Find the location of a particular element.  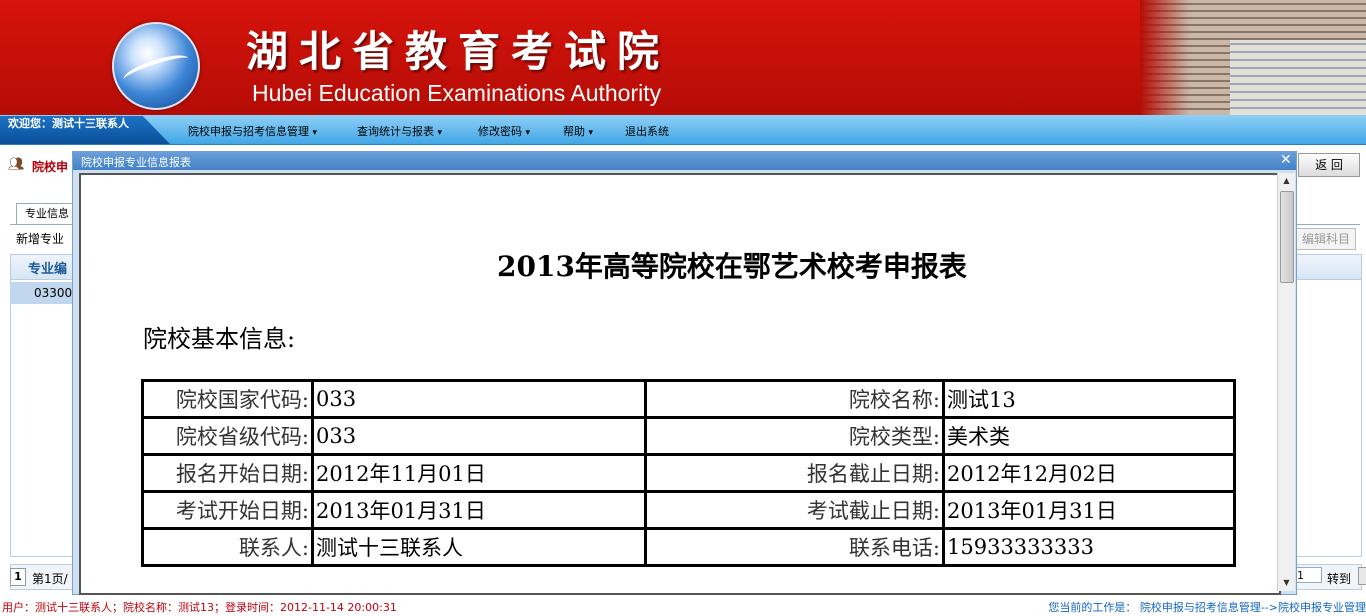

menu-label: 查询统计与报表 is located at coordinates (395, 131).